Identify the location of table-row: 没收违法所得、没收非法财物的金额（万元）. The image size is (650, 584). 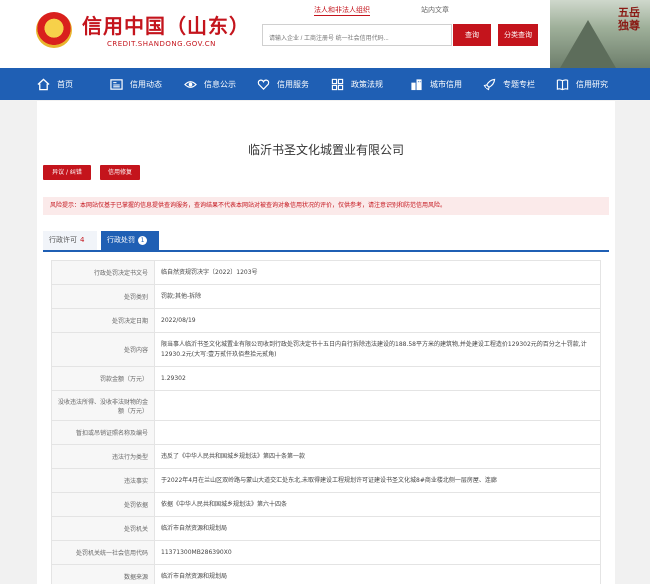
(326, 405).